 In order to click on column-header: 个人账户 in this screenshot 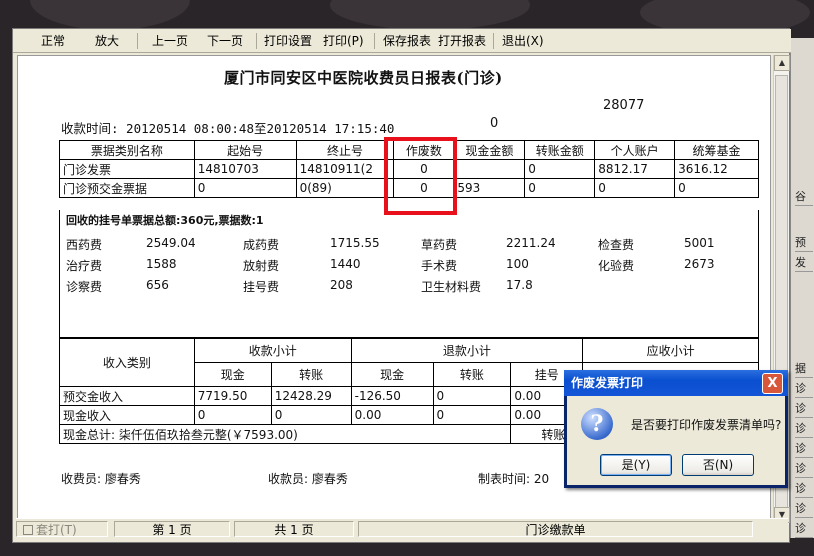, I will do `click(635, 150)`.